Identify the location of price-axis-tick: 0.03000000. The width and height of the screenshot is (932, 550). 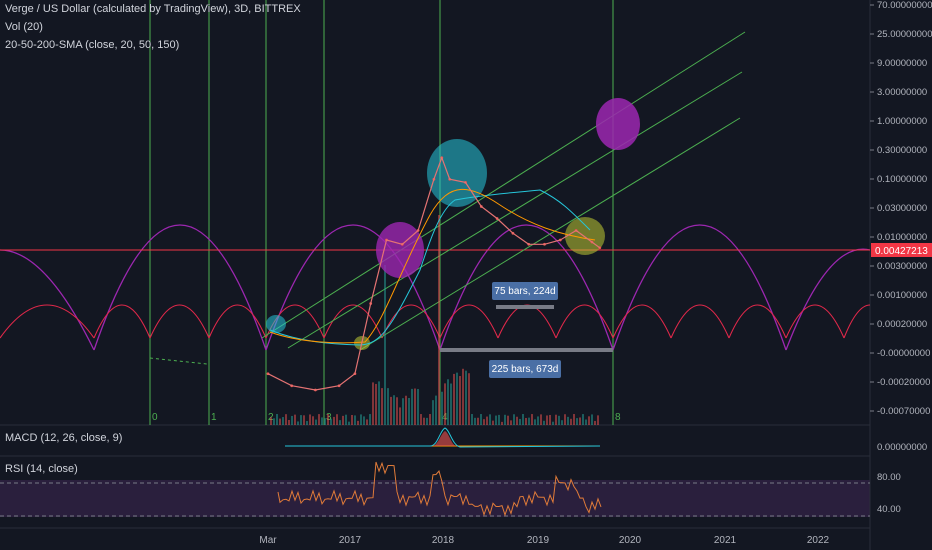
(902, 208).